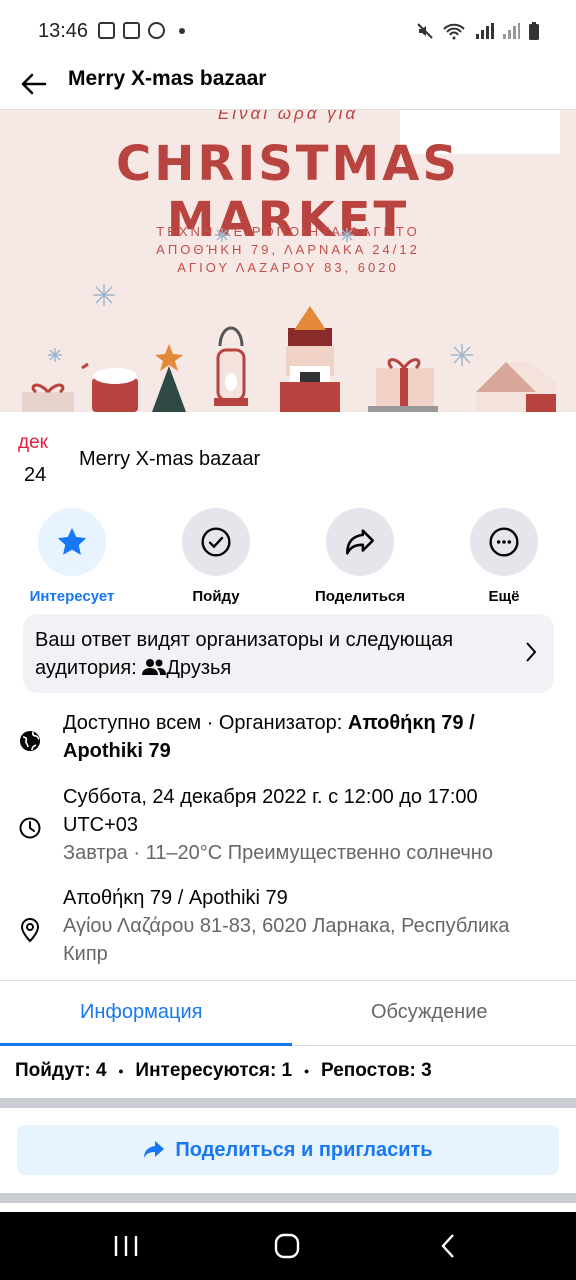  Describe the element at coordinates (288, 29) in the screenshot. I see `status-bar: 13:46` at that location.